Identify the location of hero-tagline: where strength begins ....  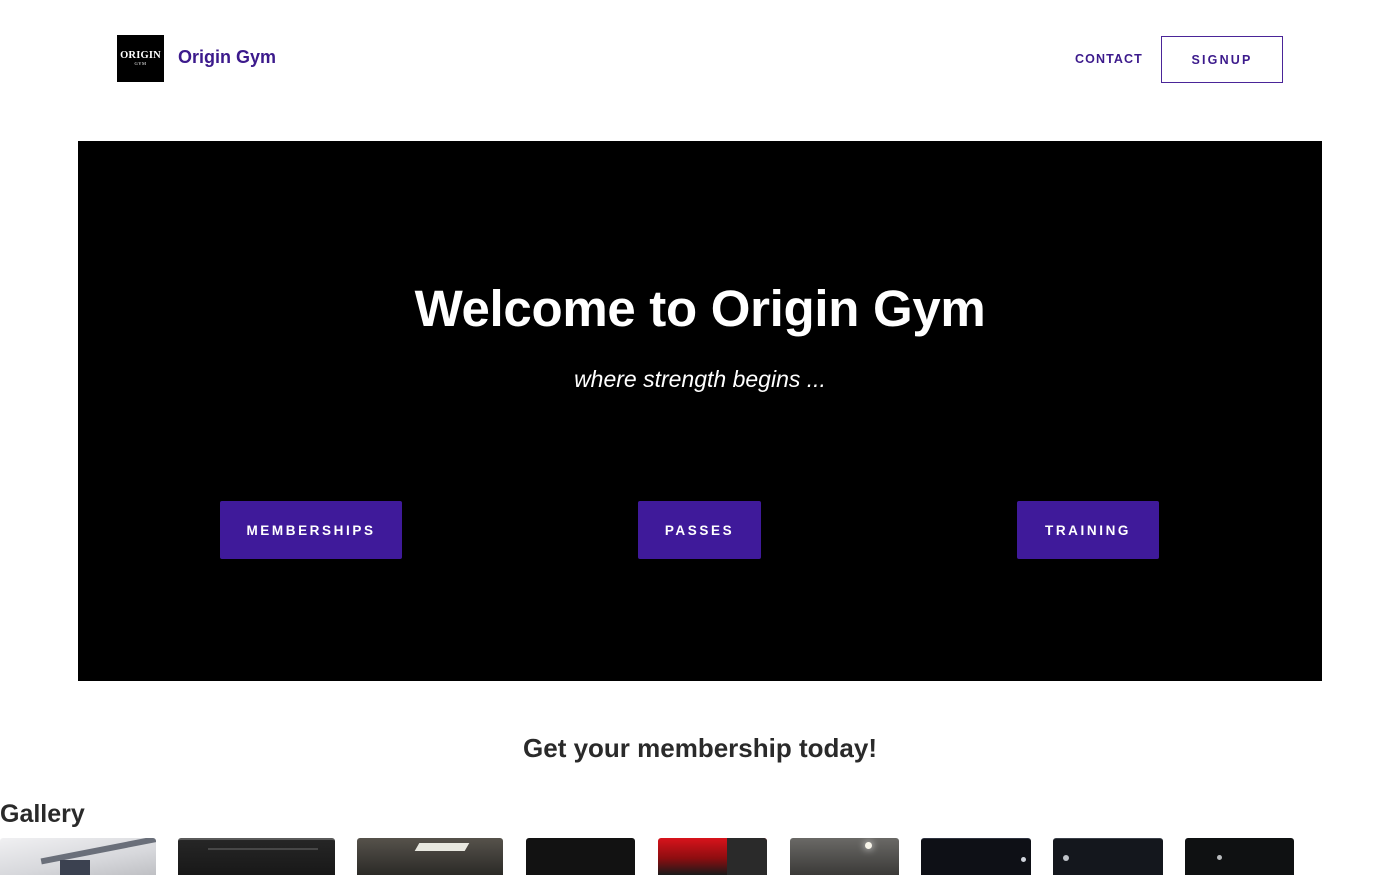
(700, 379).